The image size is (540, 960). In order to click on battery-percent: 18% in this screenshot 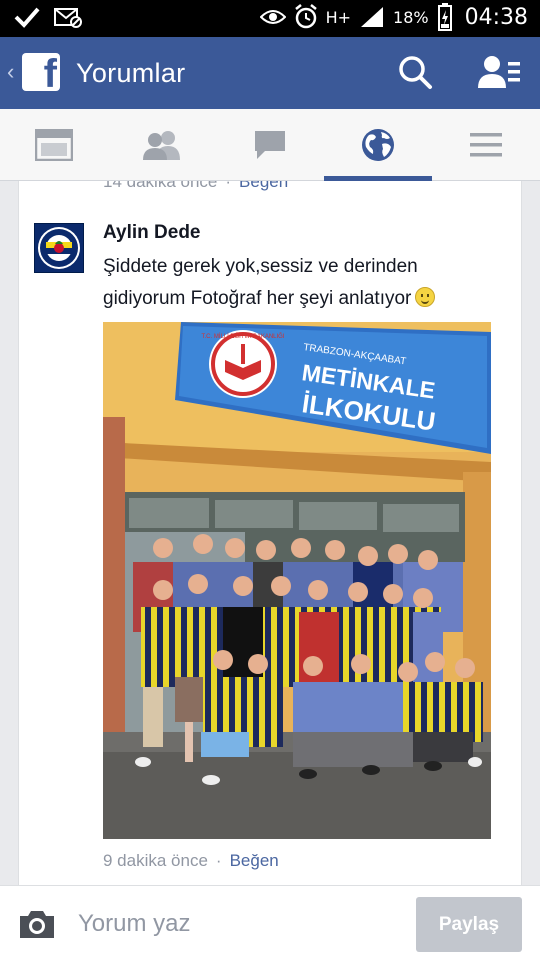, I will do `click(411, 17)`.